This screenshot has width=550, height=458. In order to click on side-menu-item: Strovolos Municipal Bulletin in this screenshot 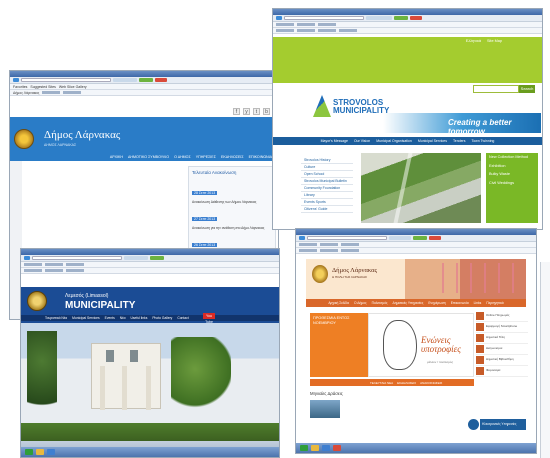, I will do `click(327, 181)`.